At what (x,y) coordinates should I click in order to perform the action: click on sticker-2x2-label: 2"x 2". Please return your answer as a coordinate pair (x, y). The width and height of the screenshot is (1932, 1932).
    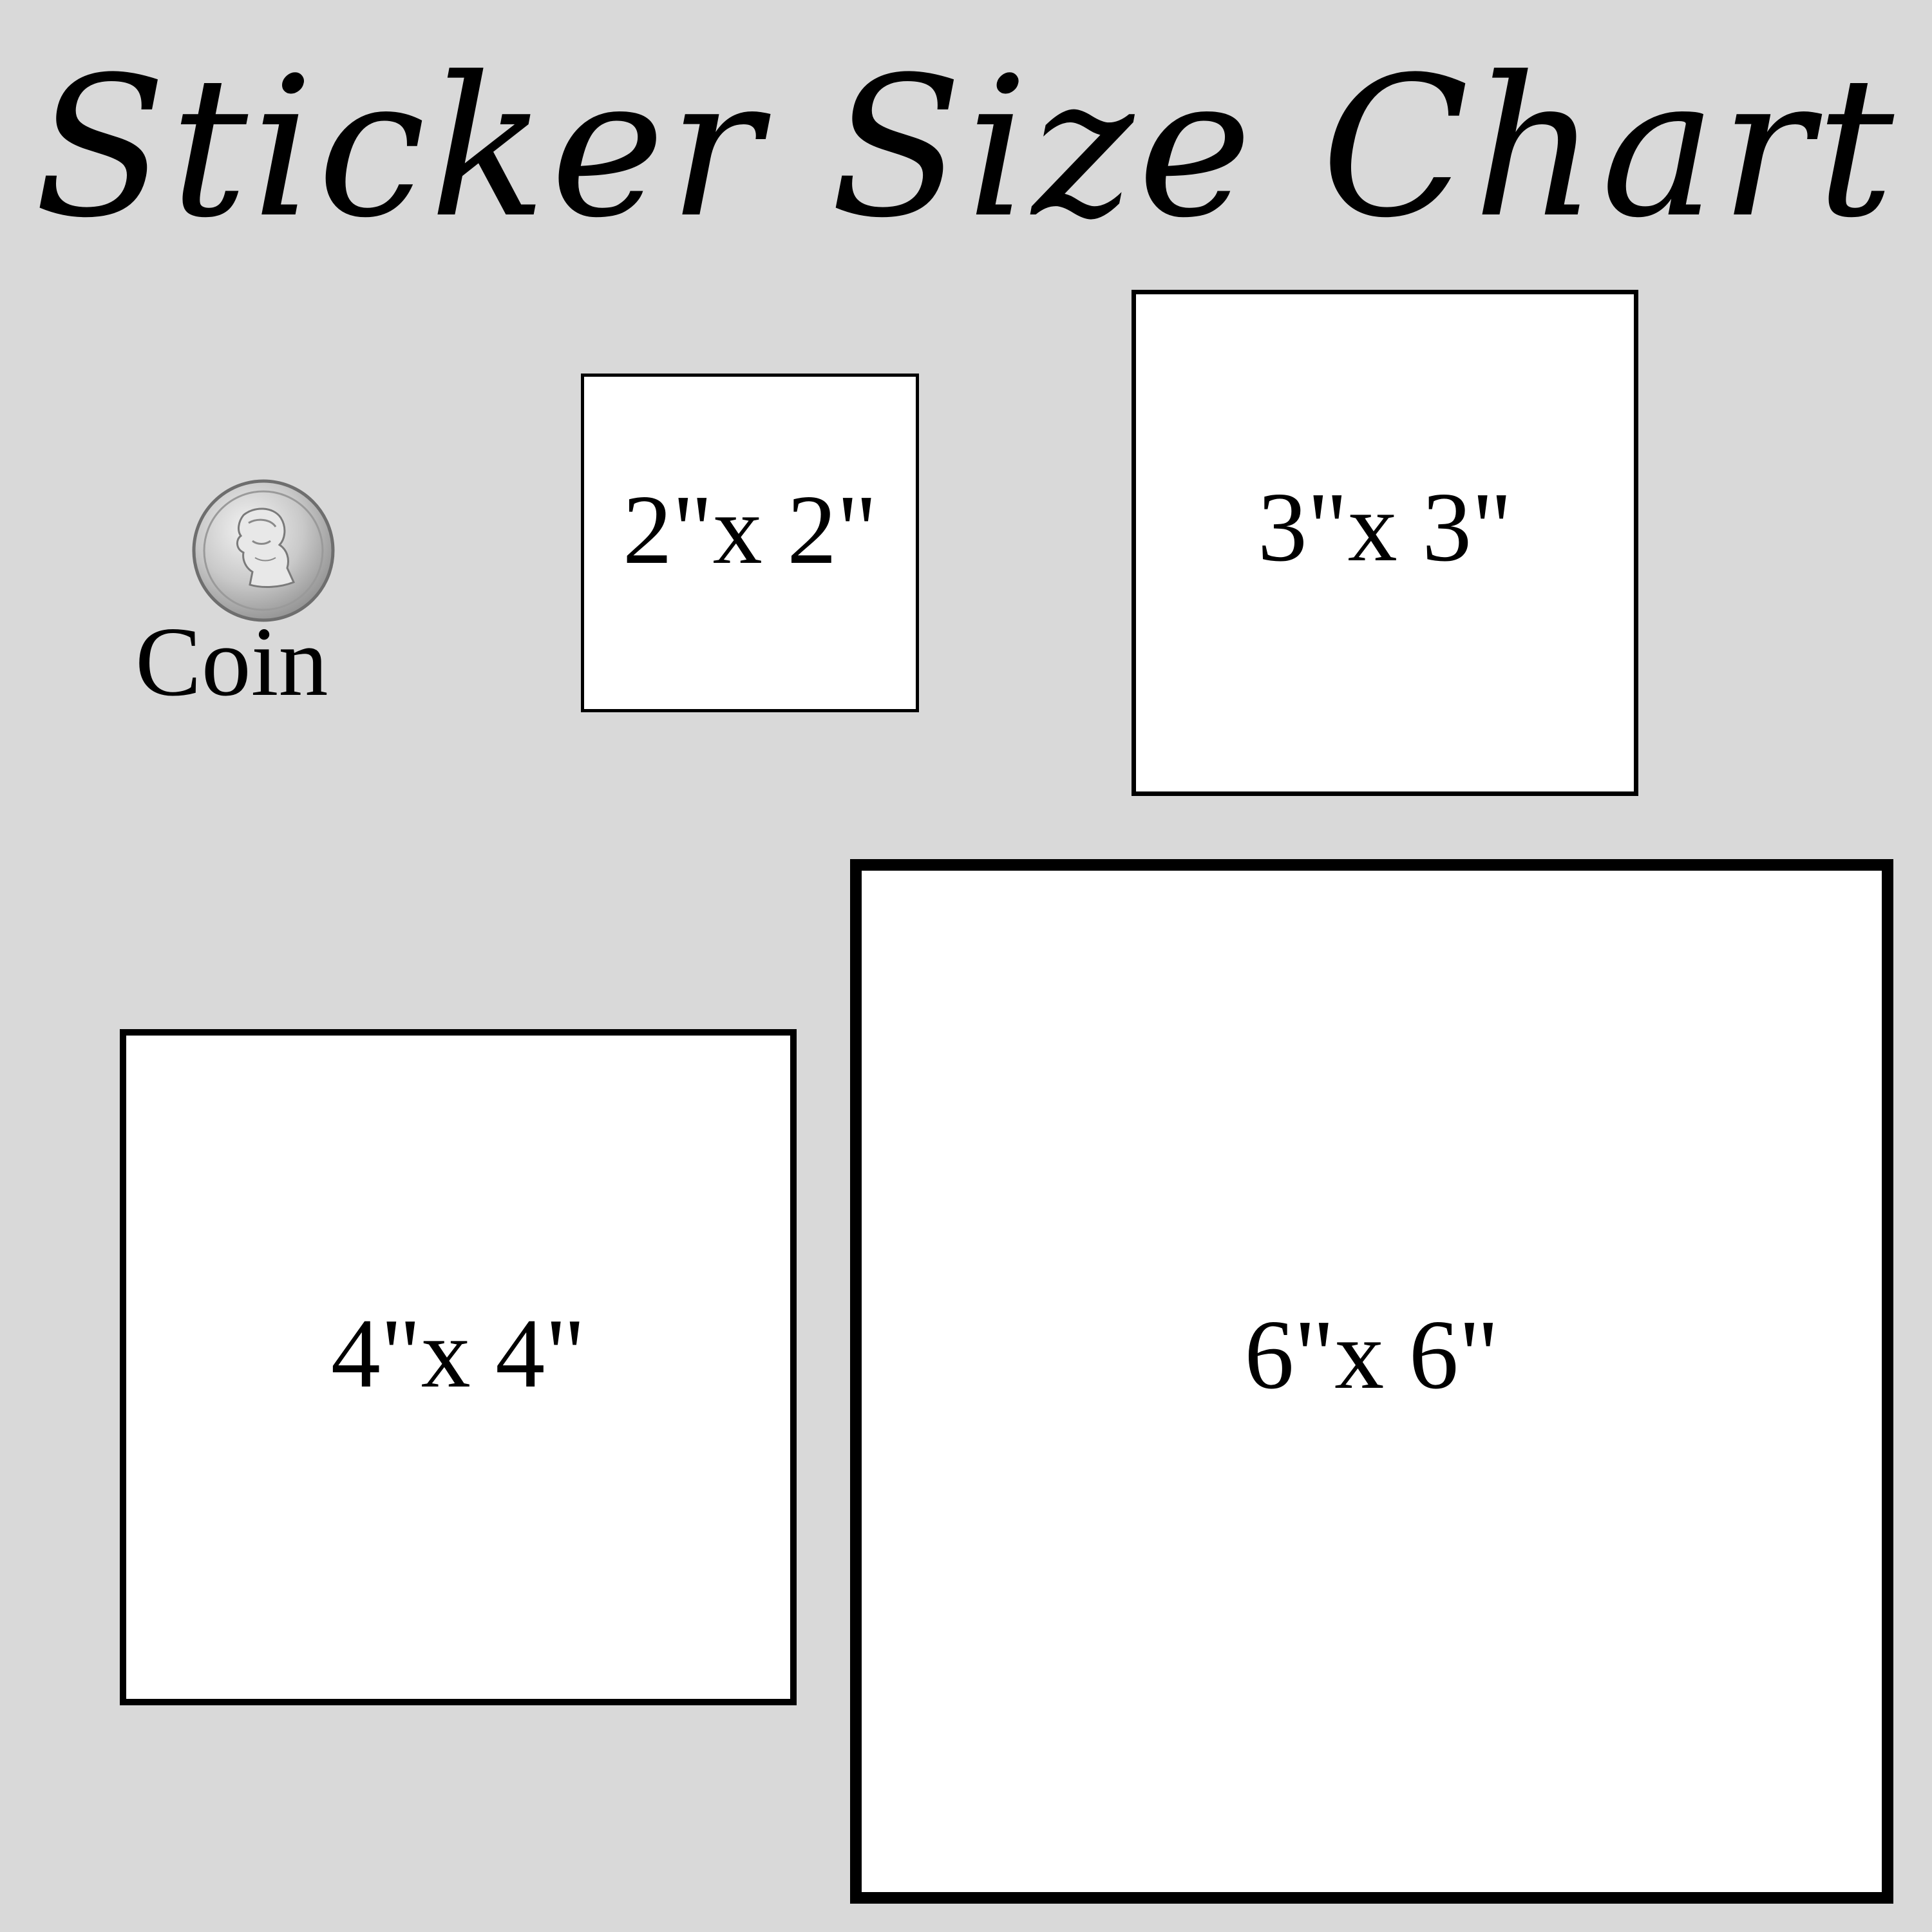
    Looking at the image, I should click on (750, 530).